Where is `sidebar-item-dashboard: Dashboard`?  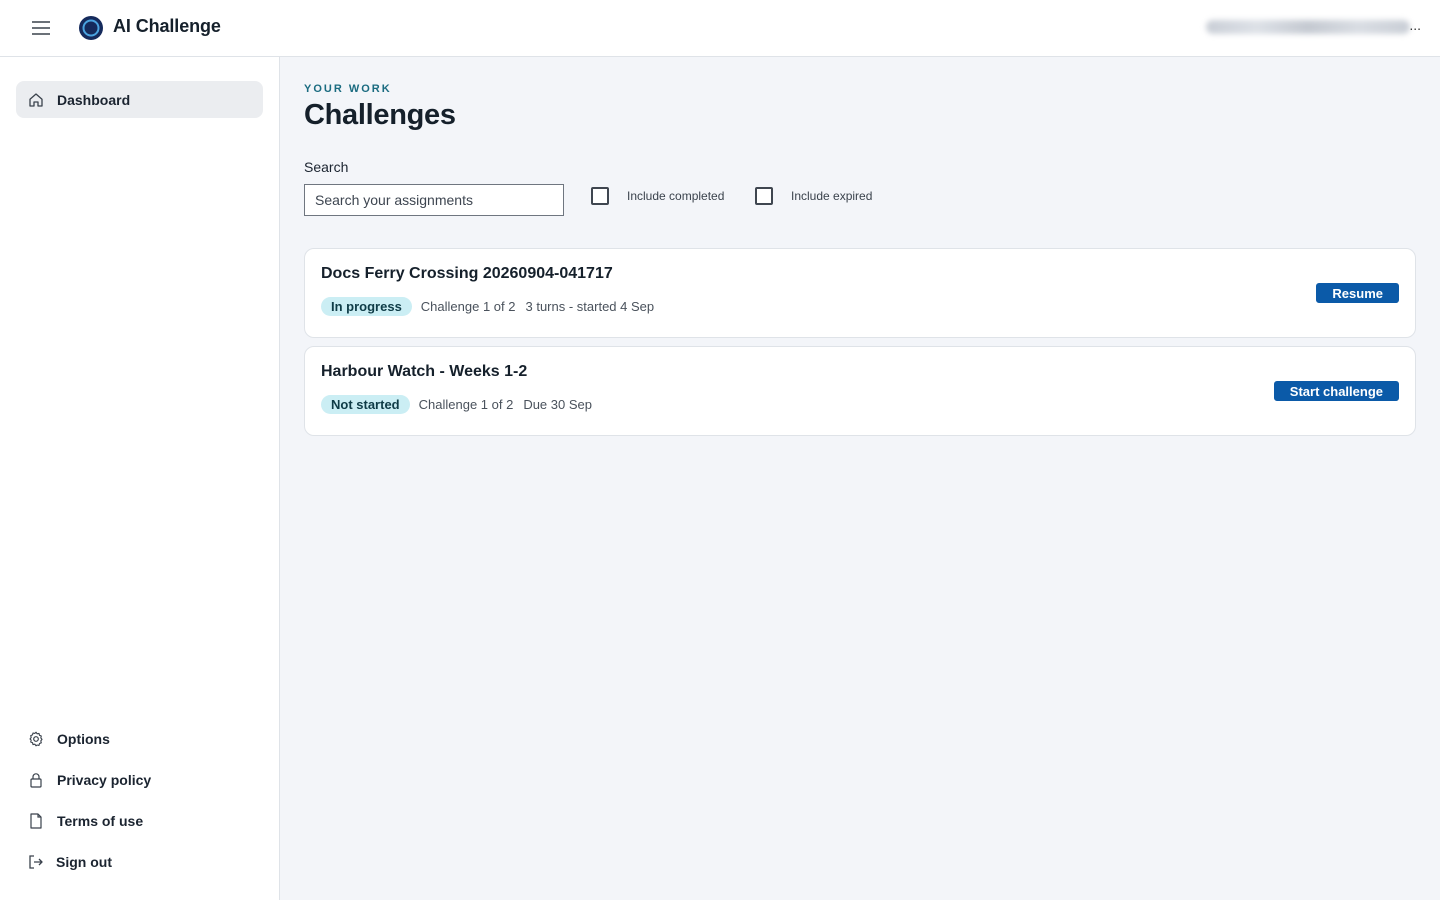
sidebar-item-dashboard: Dashboard is located at coordinates (139, 99).